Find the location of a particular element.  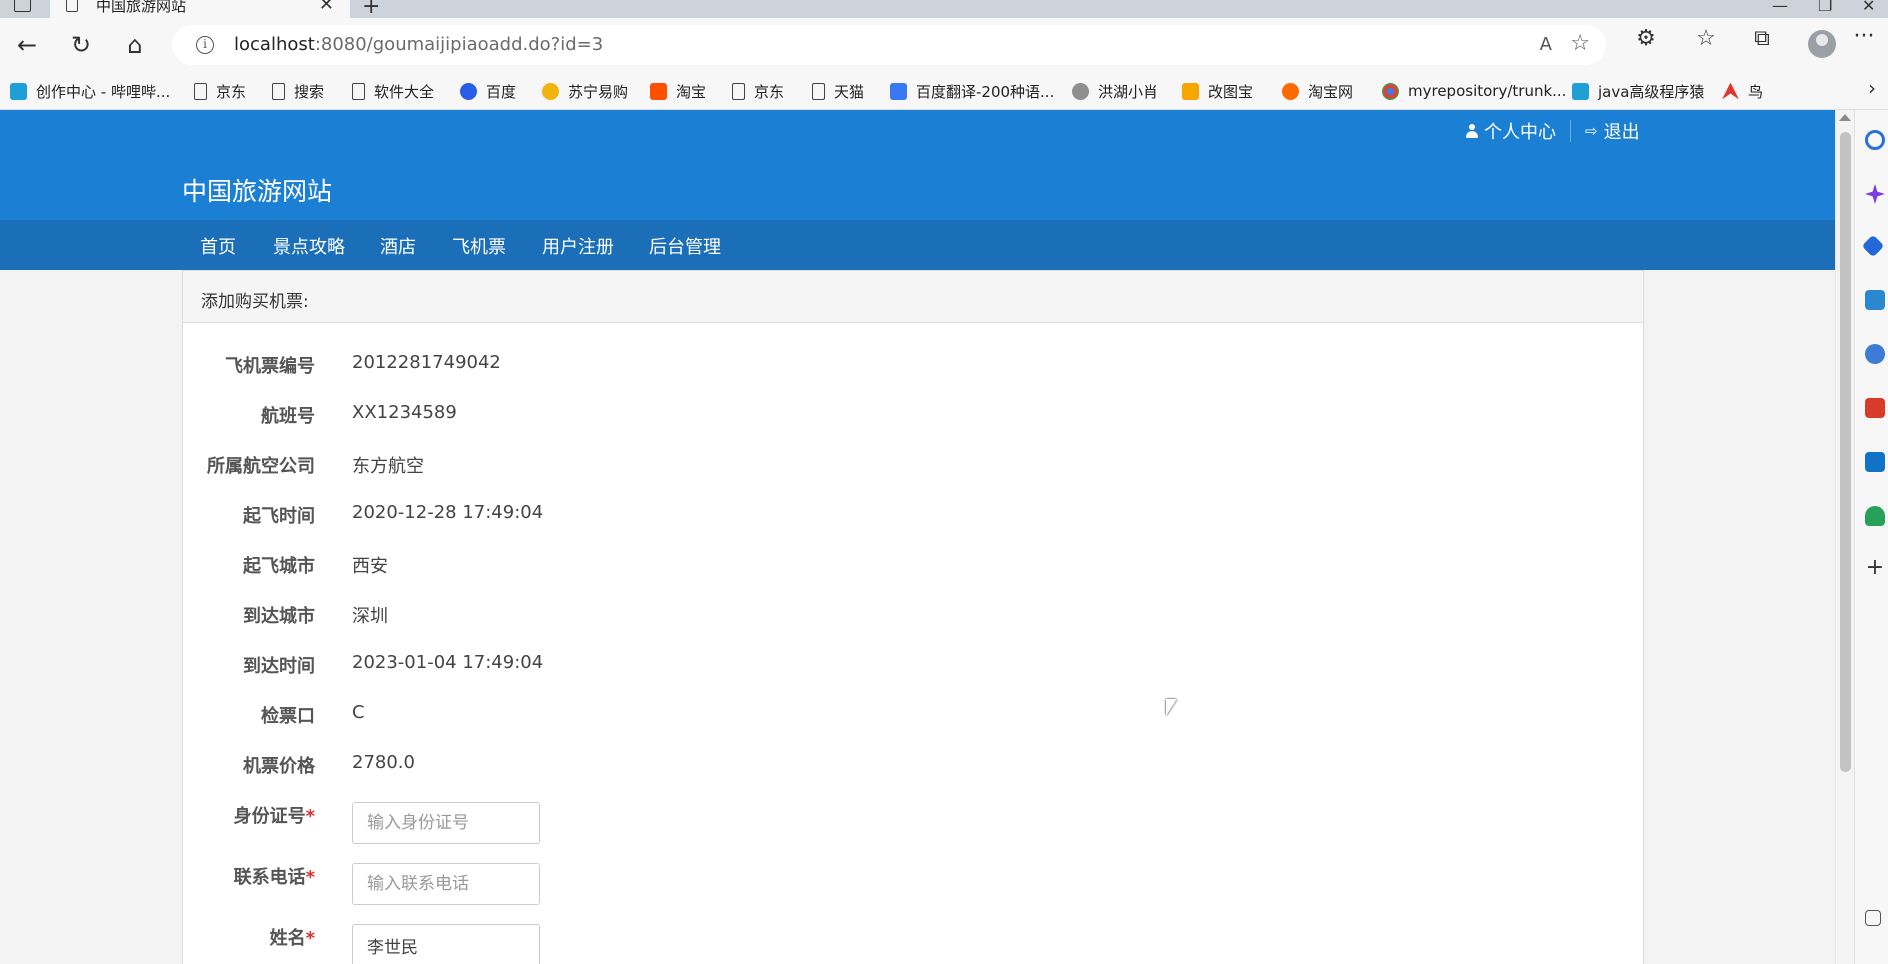

name-label-text: 姓名 is located at coordinates (287, 938).